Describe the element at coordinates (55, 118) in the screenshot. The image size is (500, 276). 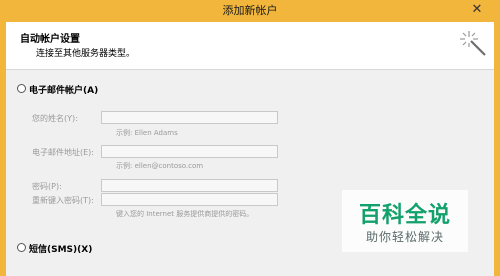
I see `name-label: 您的姓名(Y):` at that location.